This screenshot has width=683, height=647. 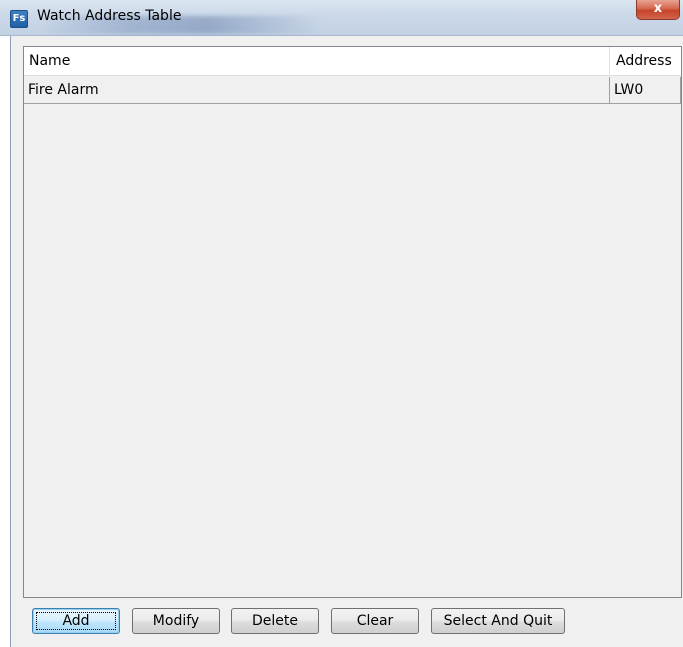 What do you see at coordinates (341, 18) in the screenshot?
I see `title-bar: Fs Watch Address Table x` at bounding box center [341, 18].